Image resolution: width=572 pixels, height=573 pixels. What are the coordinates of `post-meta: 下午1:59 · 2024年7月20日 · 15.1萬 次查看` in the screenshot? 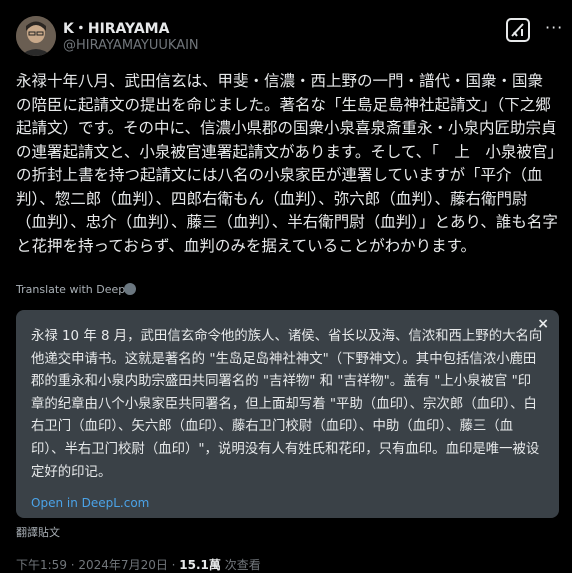 It's located at (138, 564).